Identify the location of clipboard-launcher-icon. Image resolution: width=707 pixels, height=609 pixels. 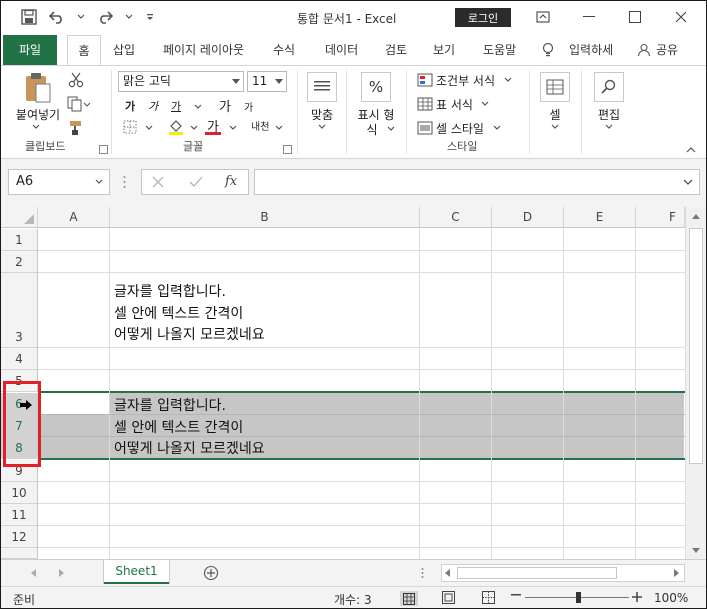
(103, 149).